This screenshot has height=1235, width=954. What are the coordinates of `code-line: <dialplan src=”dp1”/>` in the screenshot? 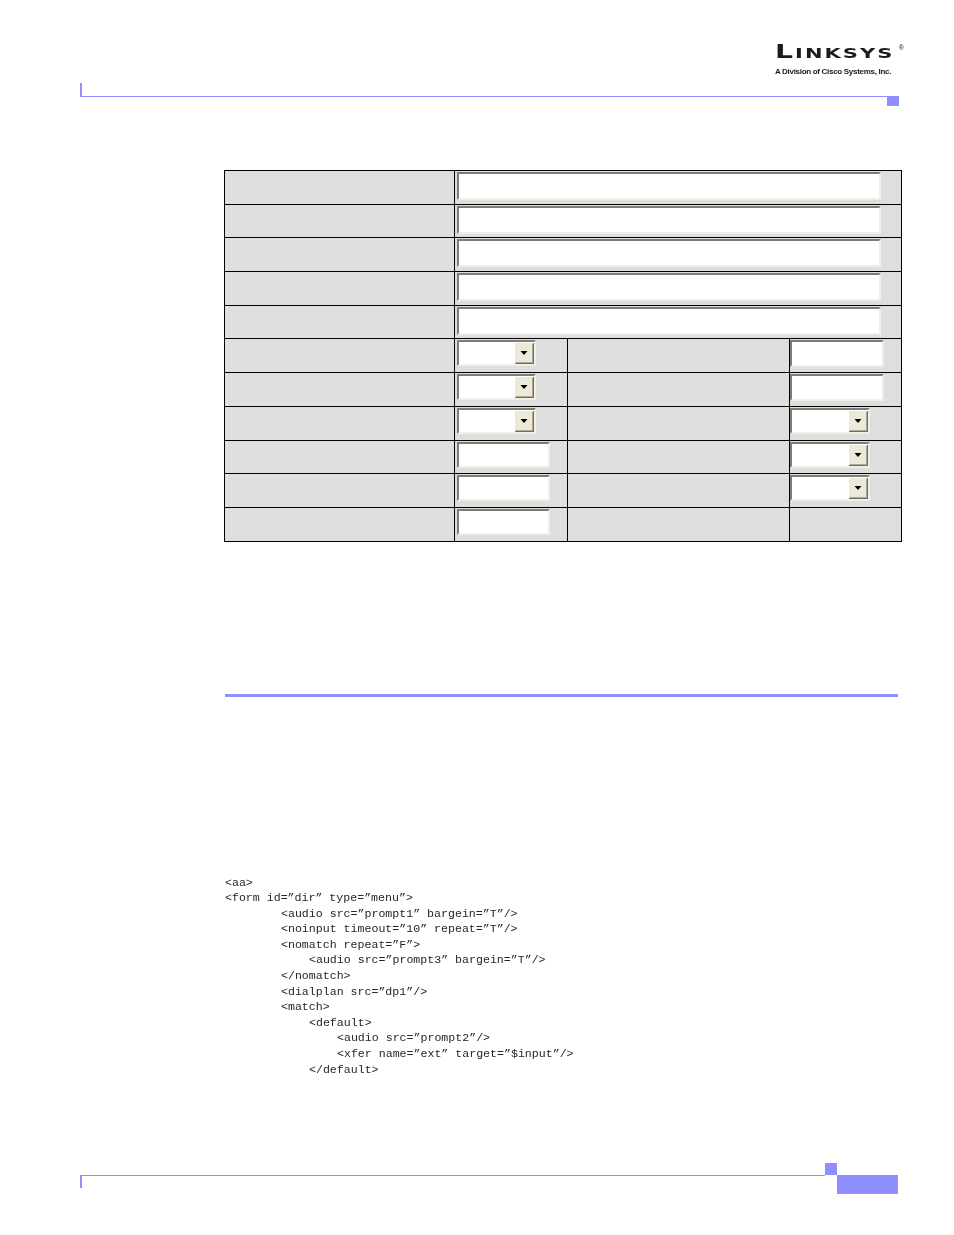 It's located at (354, 991).